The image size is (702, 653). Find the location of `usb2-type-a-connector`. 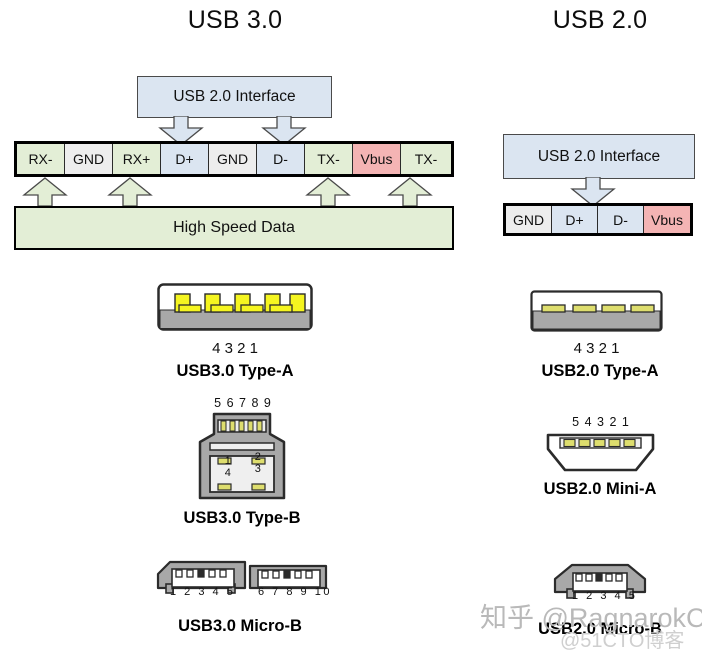

usb2-type-a-connector is located at coordinates (596, 313).